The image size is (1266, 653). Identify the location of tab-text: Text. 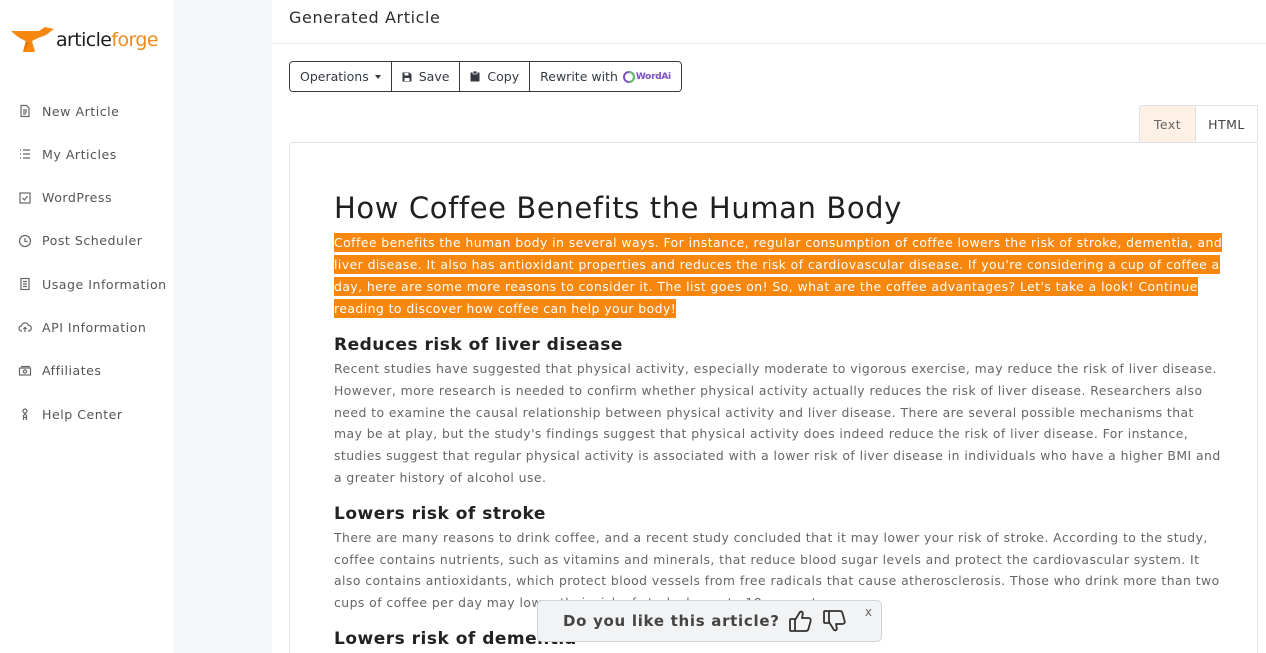
(1167, 123).